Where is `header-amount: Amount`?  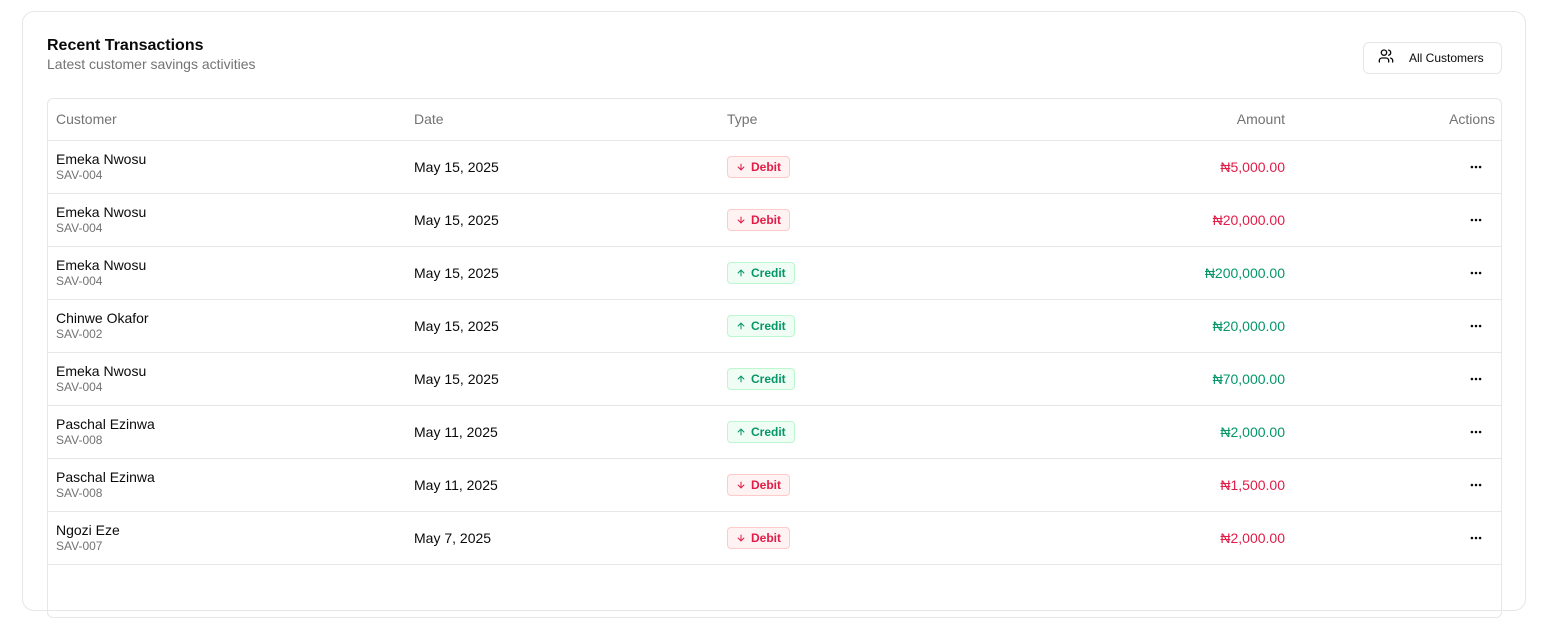
header-amount: Amount is located at coordinates (1156, 120).